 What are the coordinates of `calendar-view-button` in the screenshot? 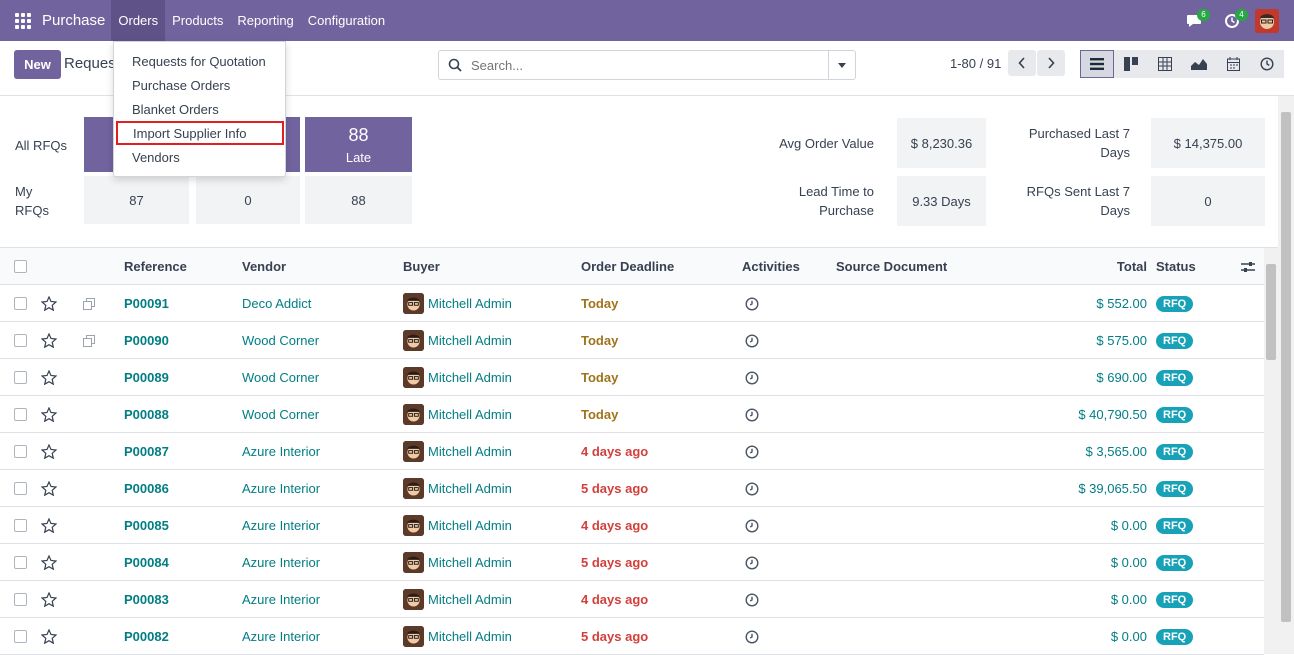 It's located at (1233, 64).